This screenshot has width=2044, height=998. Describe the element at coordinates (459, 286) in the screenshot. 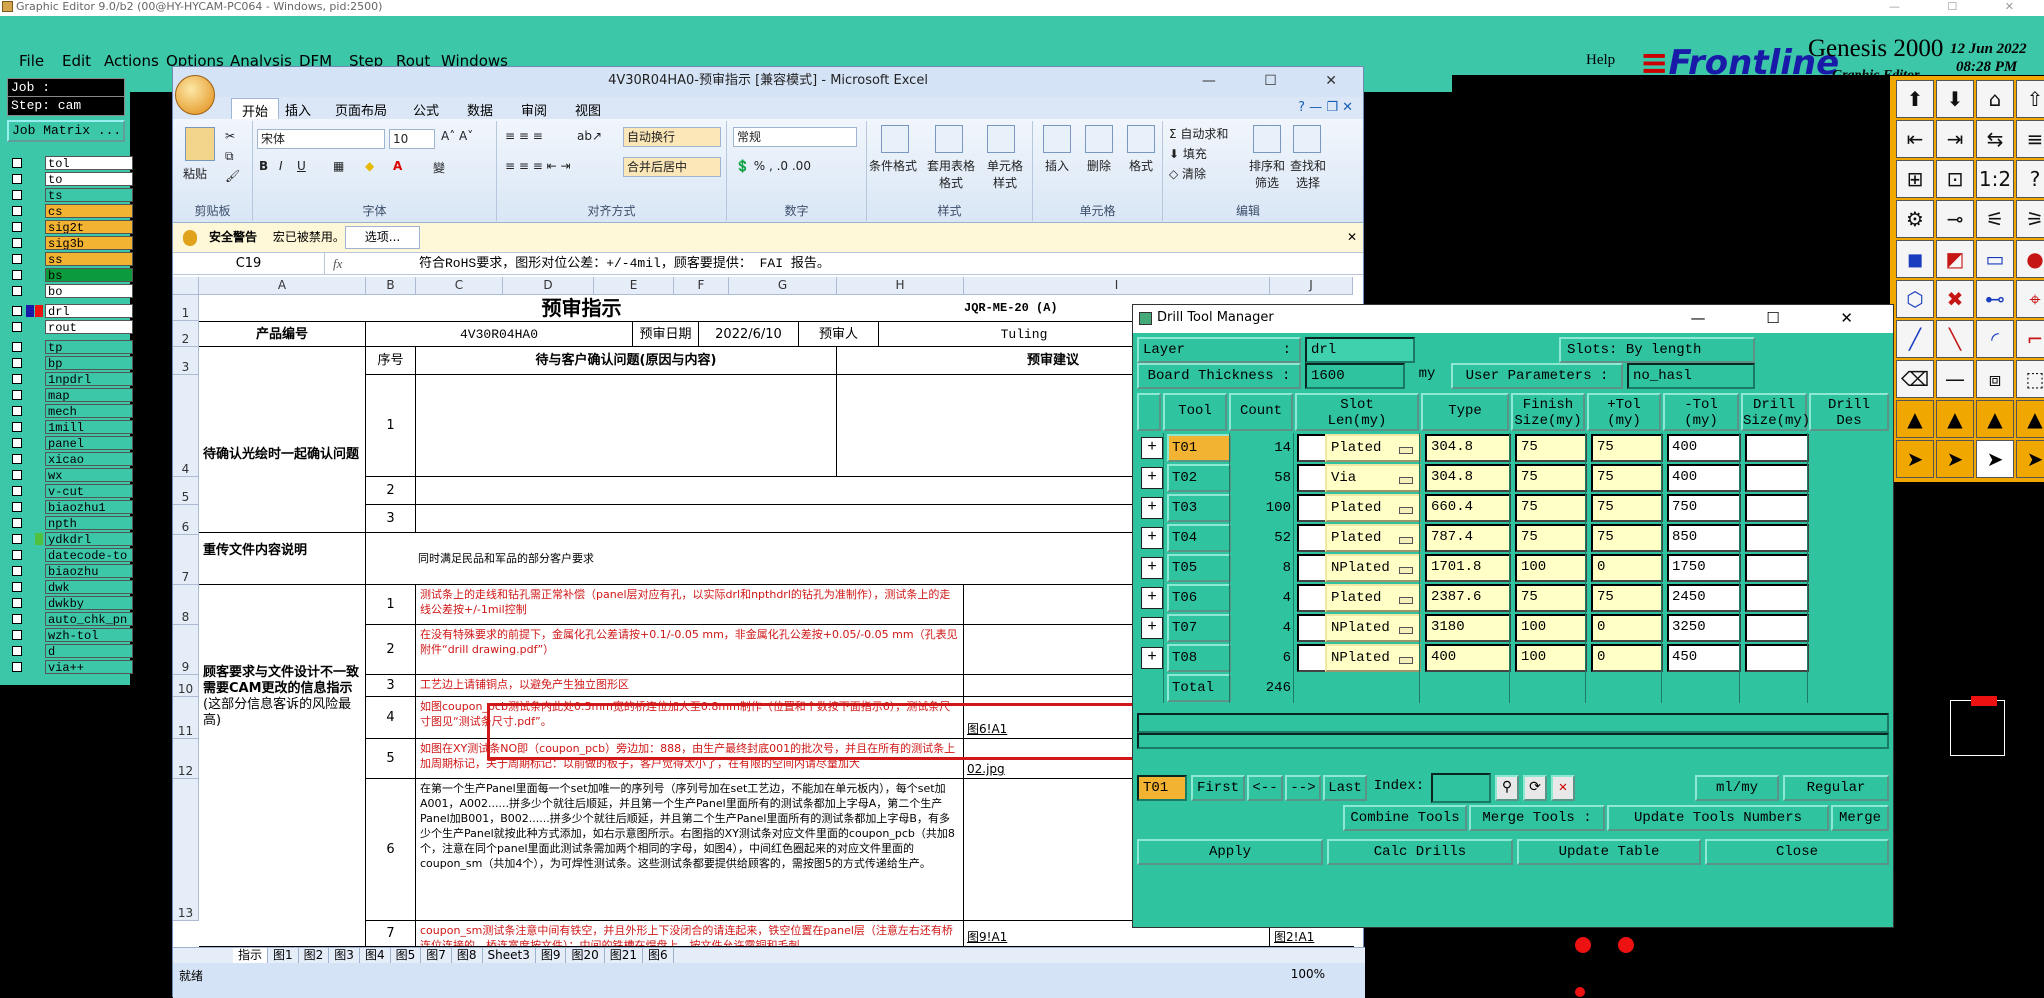

I see `column-header: C` at that location.